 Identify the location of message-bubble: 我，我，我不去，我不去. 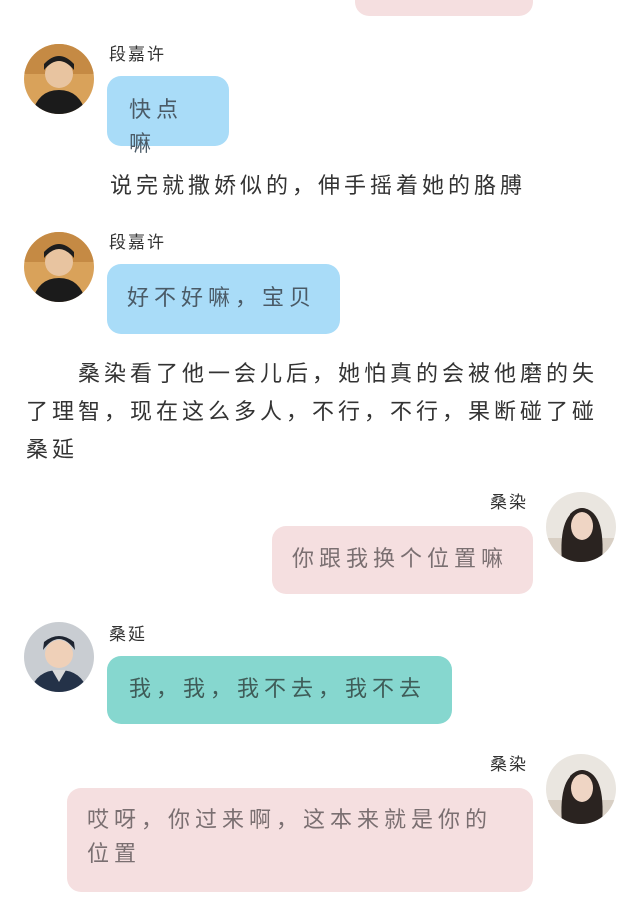
(279, 690).